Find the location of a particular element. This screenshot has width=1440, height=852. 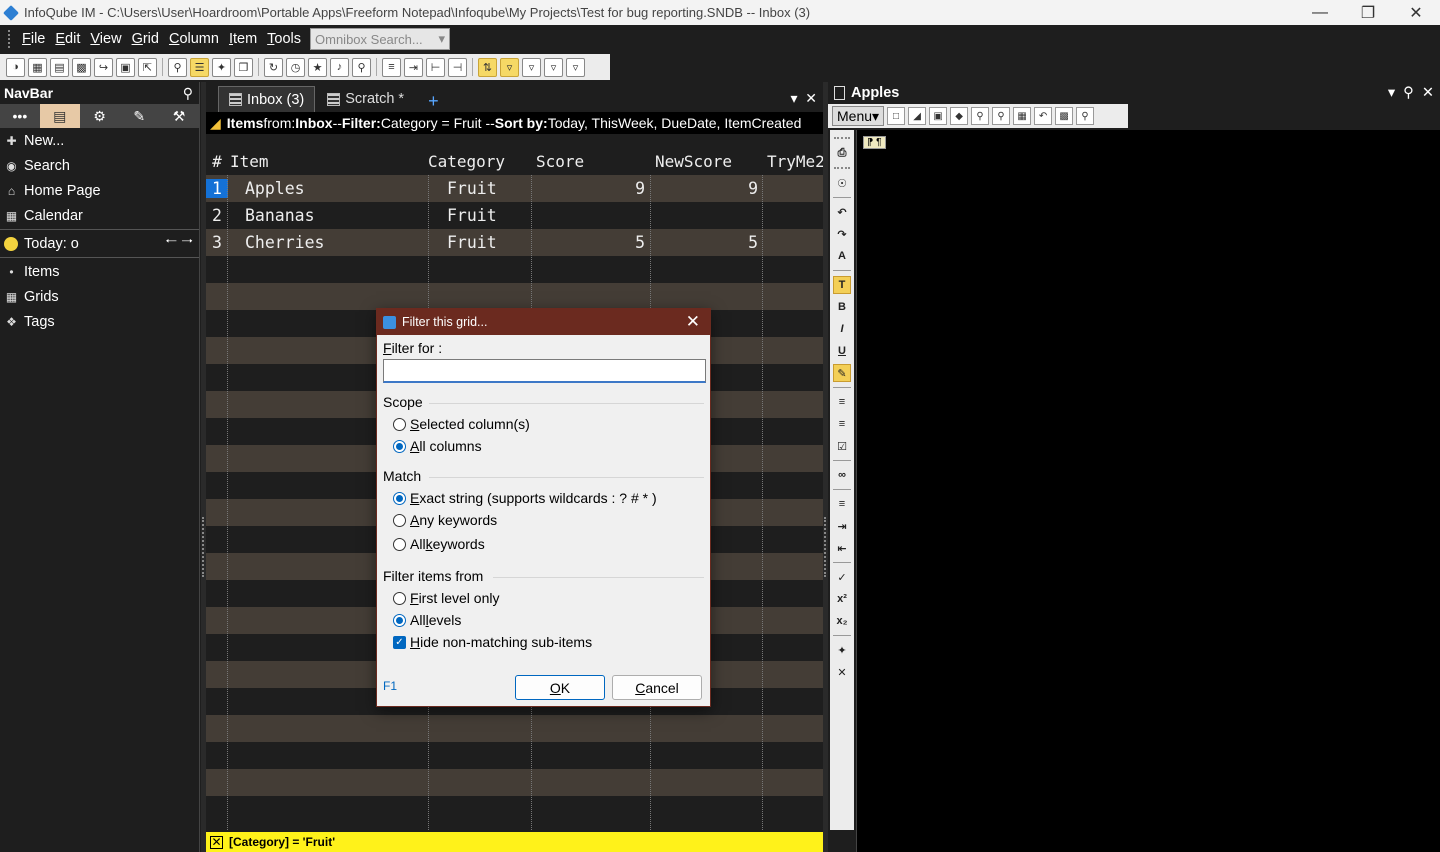

cancel-button: Cancel is located at coordinates (657, 687).